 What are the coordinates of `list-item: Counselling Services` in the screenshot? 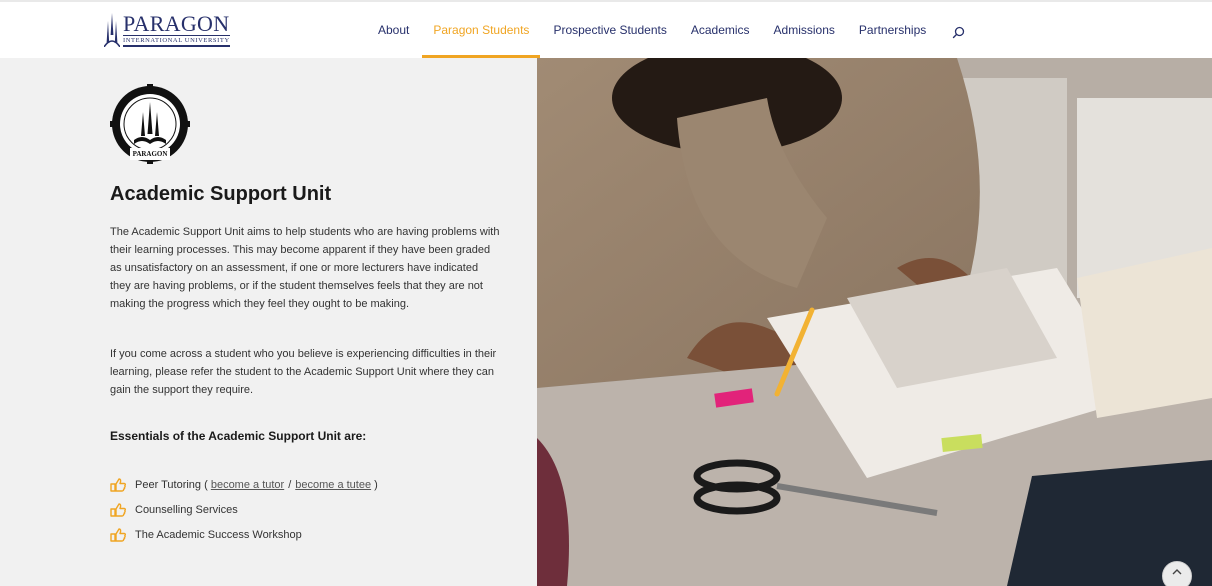 It's located at (244, 509).